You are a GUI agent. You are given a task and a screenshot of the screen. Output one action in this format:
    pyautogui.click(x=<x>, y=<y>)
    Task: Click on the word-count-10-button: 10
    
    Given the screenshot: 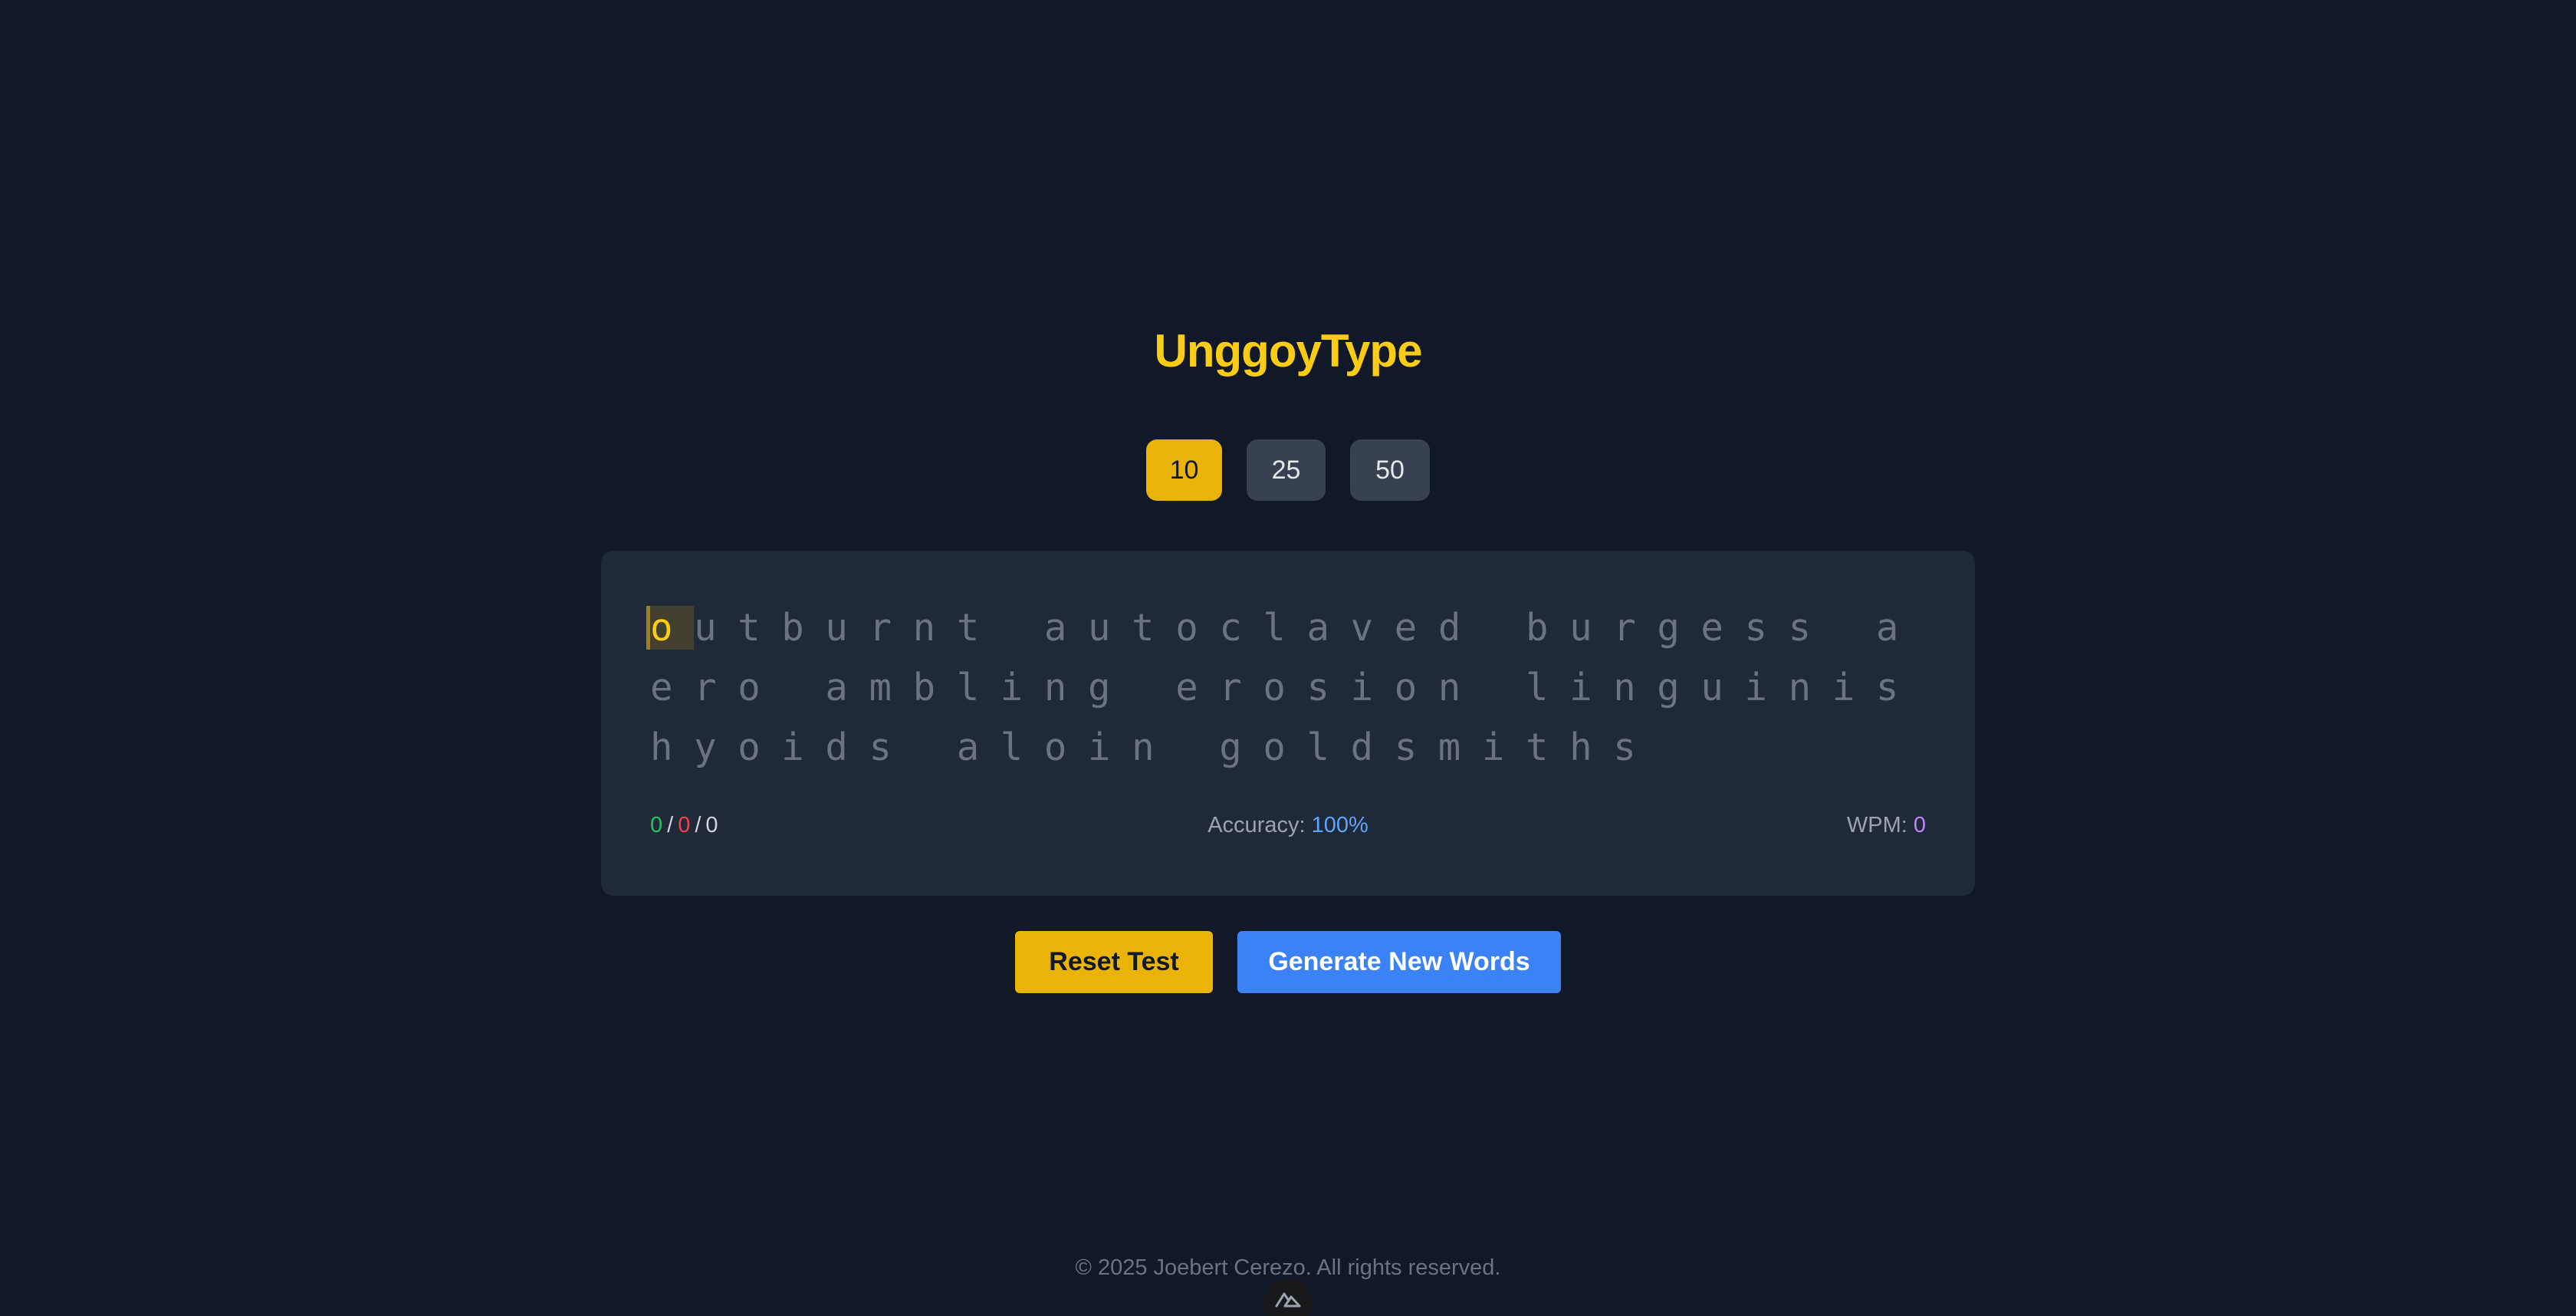 What is the action you would take?
    pyautogui.click(x=1184, y=470)
    